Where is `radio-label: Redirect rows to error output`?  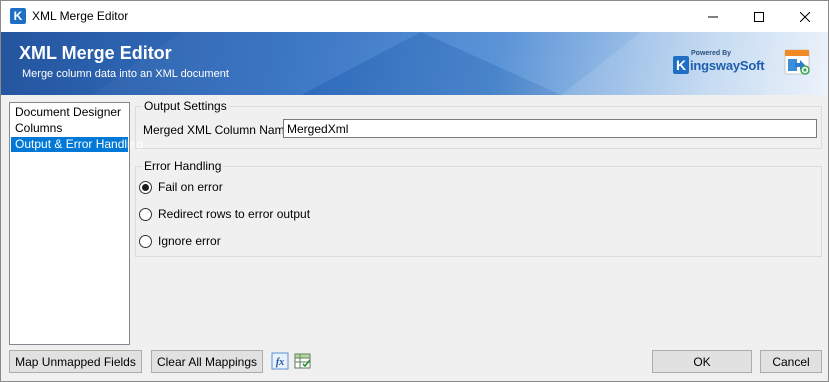
radio-label: Redirect rows to error output is located at coordinates (234, 214).